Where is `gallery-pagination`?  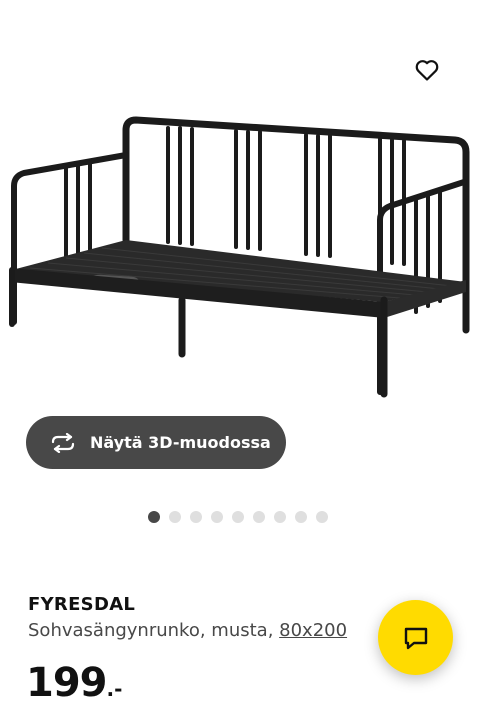 gallery-pagination is located at coordinates (238, 517).